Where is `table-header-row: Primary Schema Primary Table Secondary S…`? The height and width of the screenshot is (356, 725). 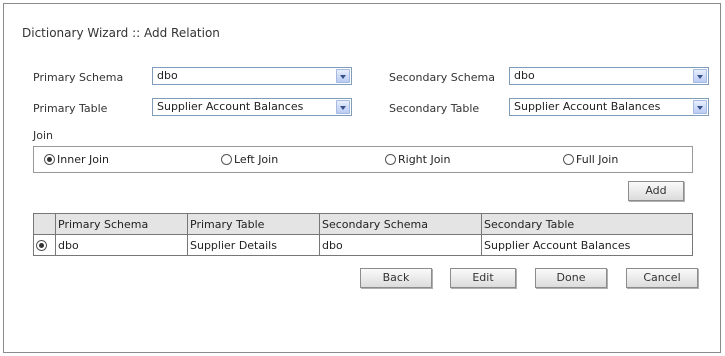
table-header-row: Primary Schema Primary Table Secondary S… is located at coordinates (363, 224).